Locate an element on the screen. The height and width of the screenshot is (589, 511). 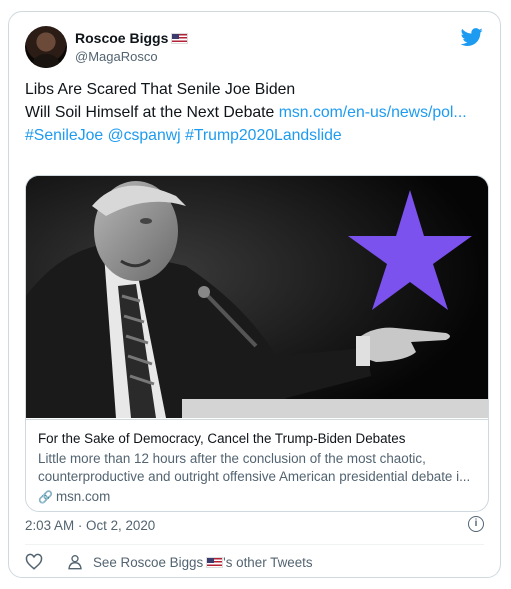
tweet-timestamp: 2:03 AM · Oct 2, 2020 is located at coordinates (90, 525).